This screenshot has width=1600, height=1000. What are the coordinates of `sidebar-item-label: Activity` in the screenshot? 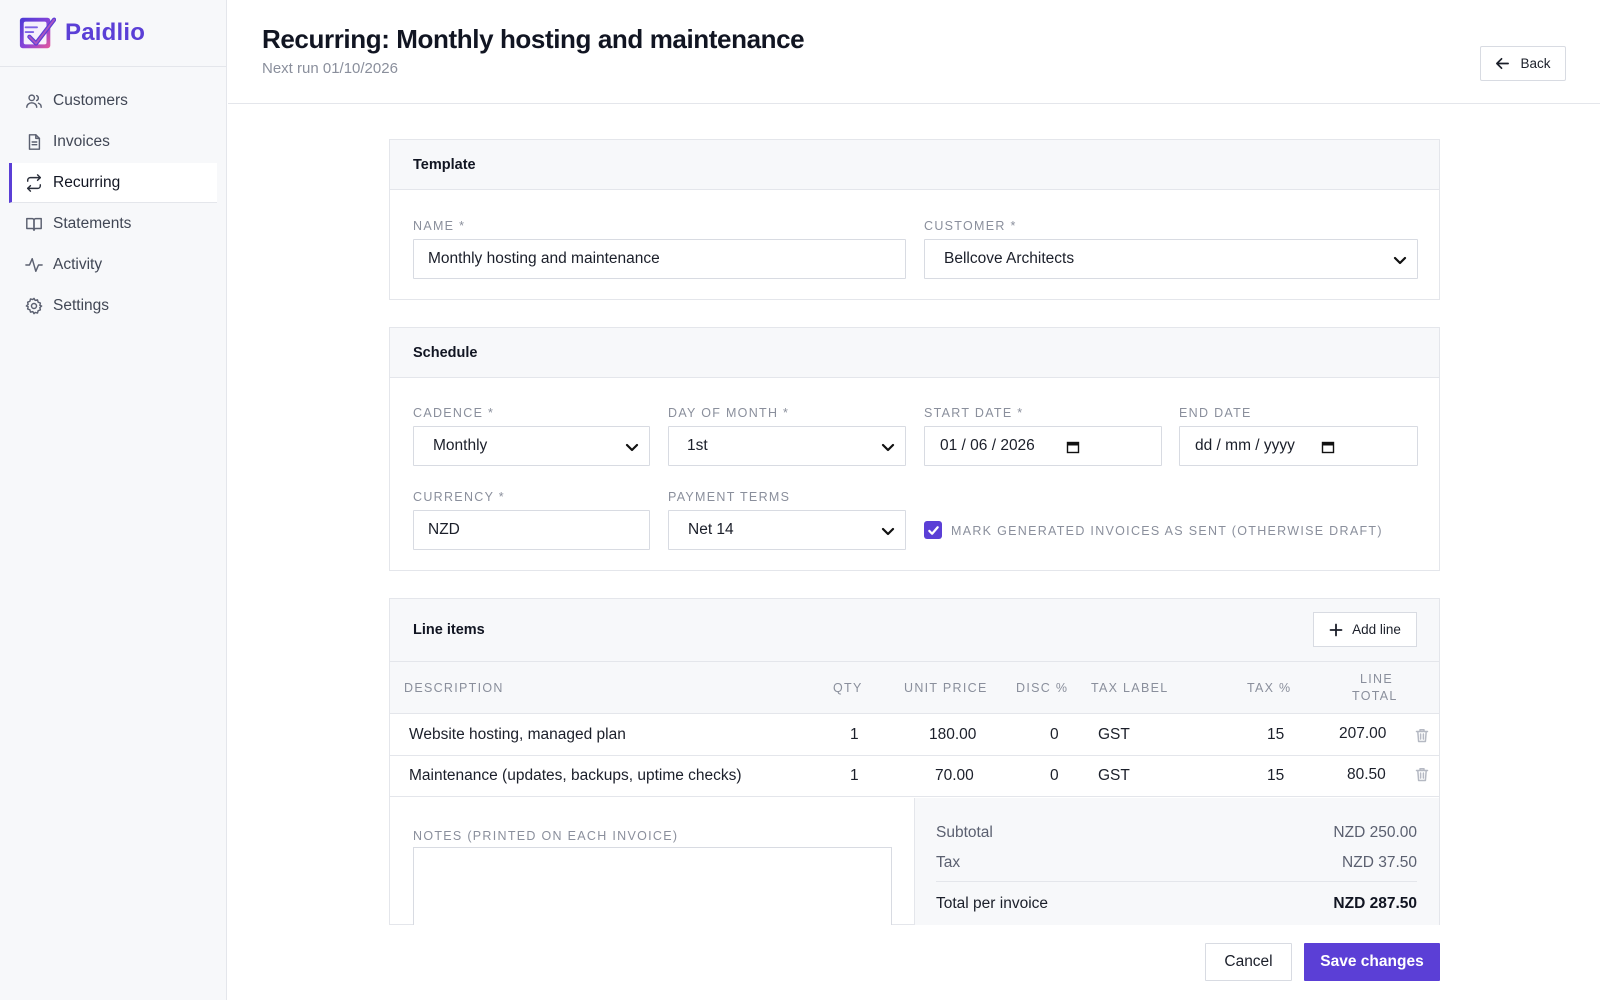 It's located at (78, 264).